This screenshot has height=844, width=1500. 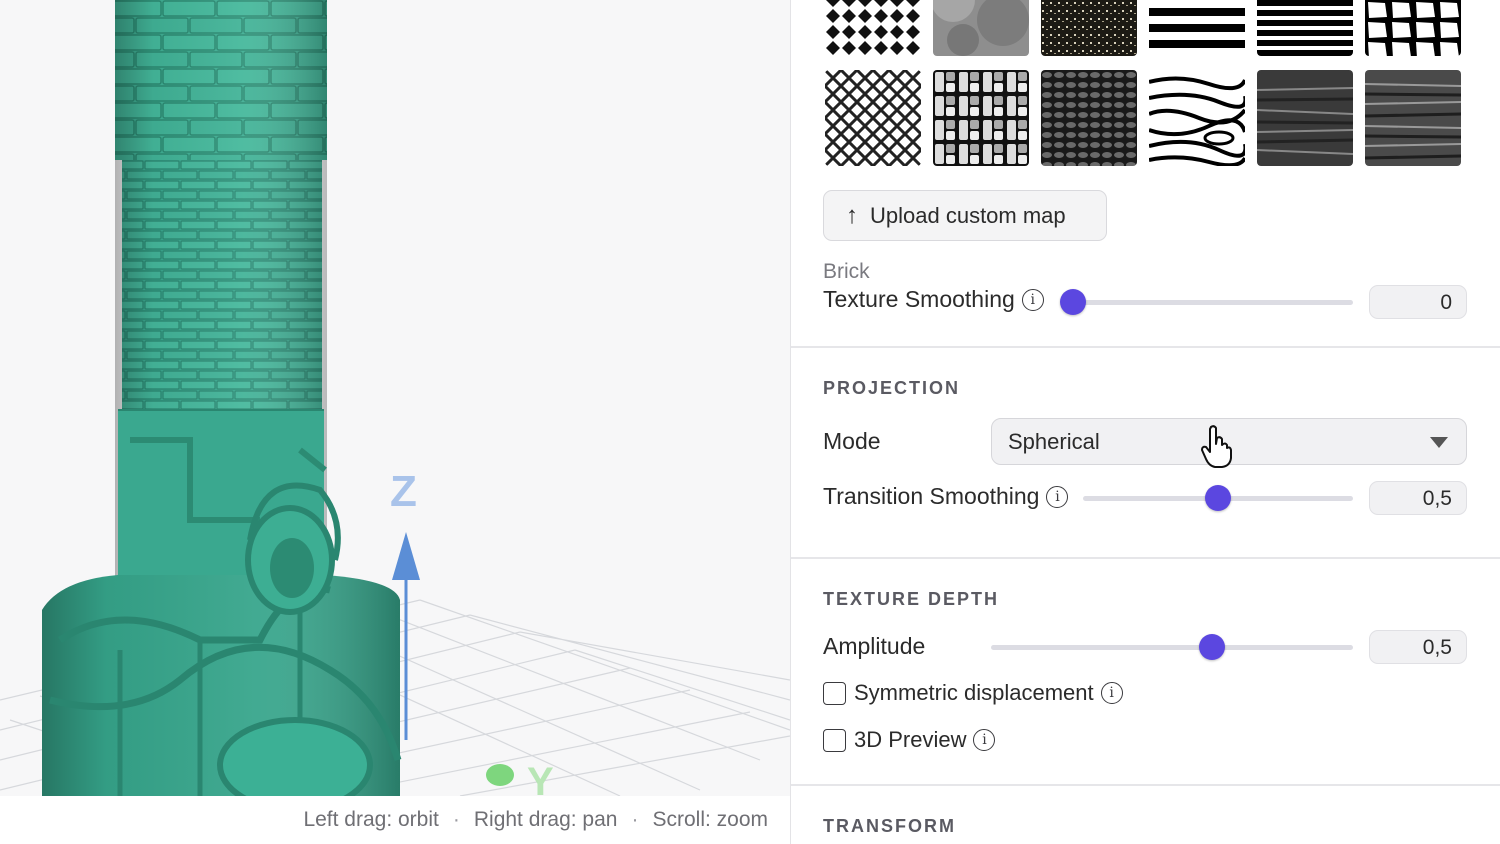 I want to click on speckle-noise-icon, so click(x=1089, y=28).